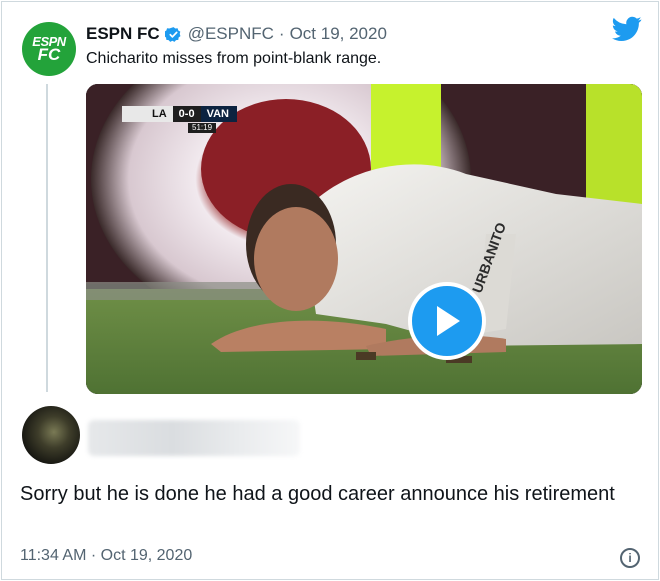  I want to click on handle: @ESPNFC, so click(231, 34).